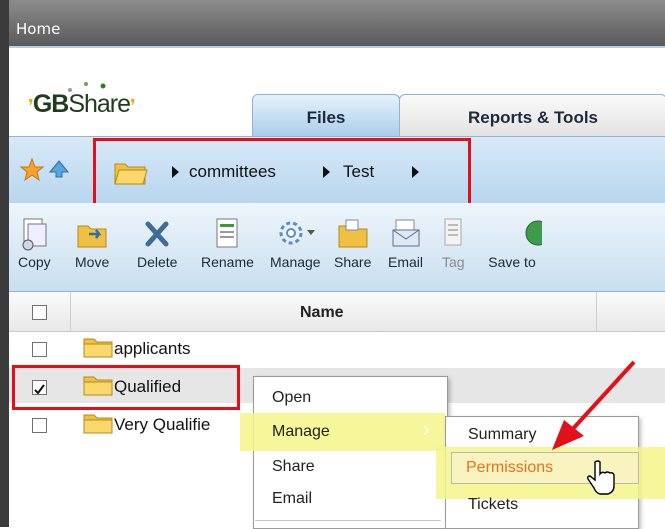 The height and width of the screenshot is (529, 665). What do you see at coordinates (157, 234) in the screenshot?
I see `delete-icon` at bounding box center [157, 234].